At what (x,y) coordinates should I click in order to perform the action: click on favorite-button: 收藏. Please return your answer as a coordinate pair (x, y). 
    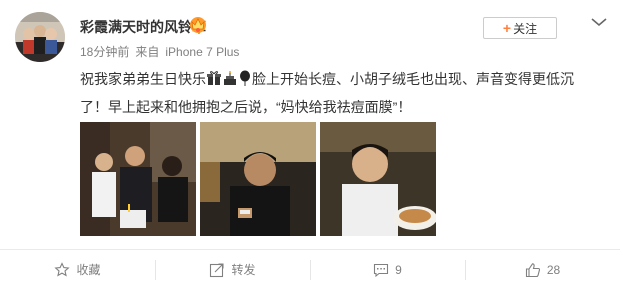
    Looking at the image, I should click on (77, 269).